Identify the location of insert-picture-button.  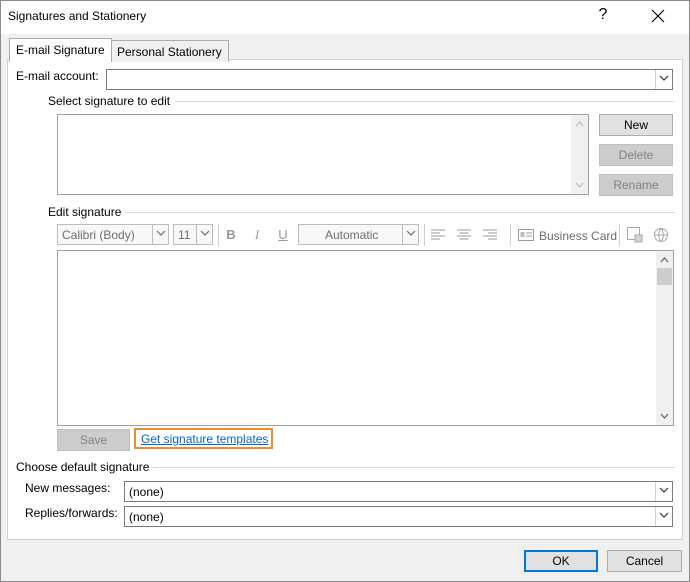
(635, 236).